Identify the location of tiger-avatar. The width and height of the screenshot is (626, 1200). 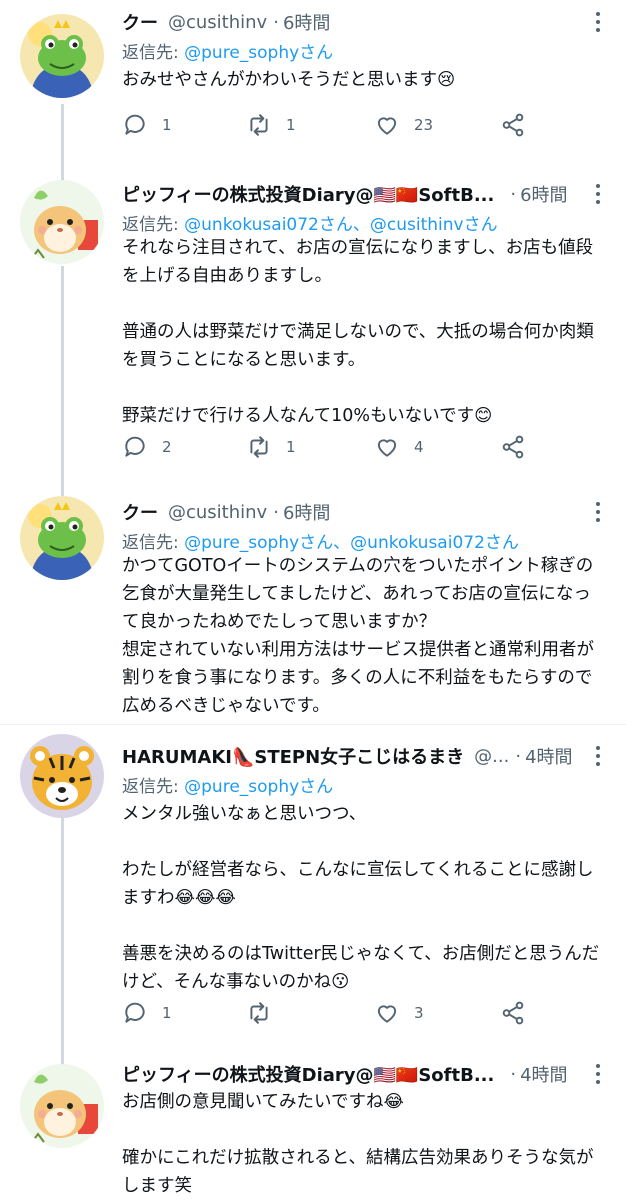
(62, 776).